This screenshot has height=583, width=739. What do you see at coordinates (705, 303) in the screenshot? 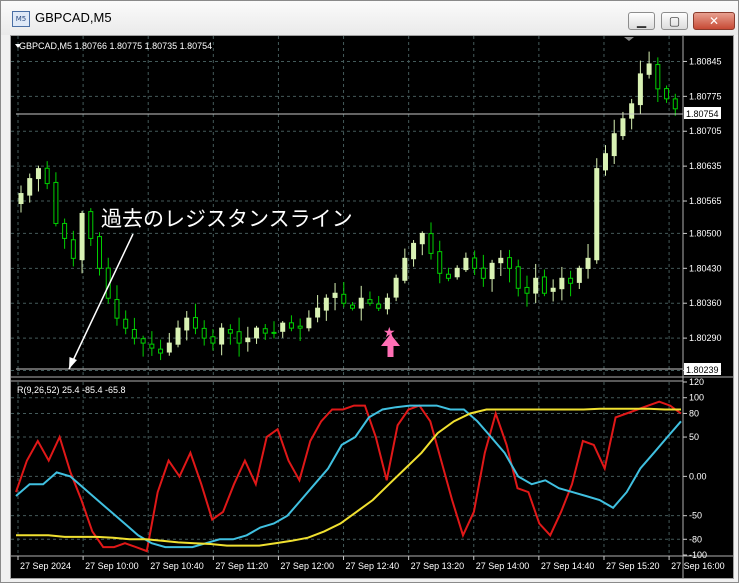
I see `price-tick-label: 1.80360` at bounding box center [705, 303].